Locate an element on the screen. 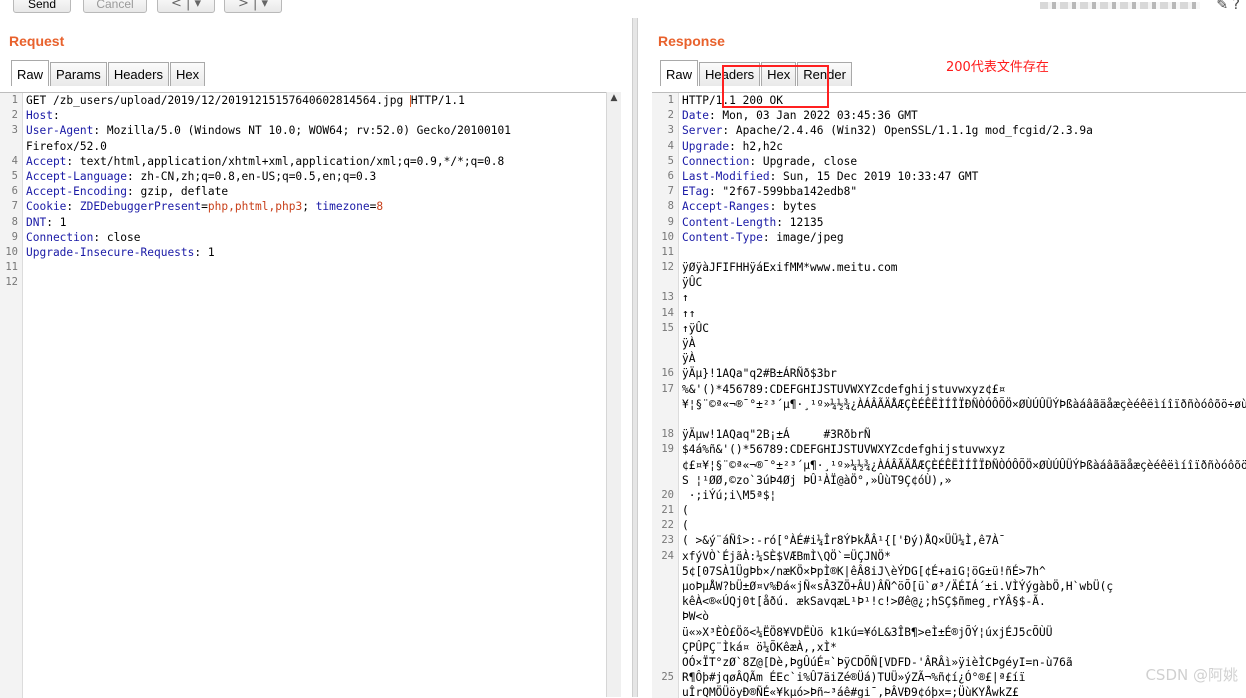  response-line-number: 20 is located at coordinates (667, 494).